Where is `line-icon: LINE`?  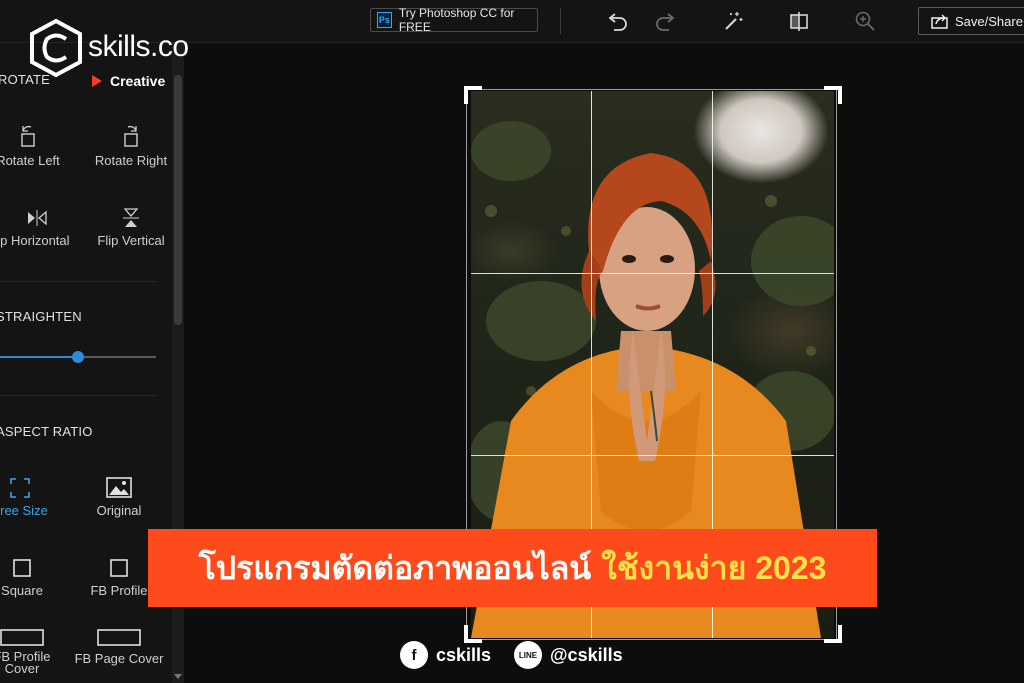
line-icon: LINE is located at coordinates (528, 655).